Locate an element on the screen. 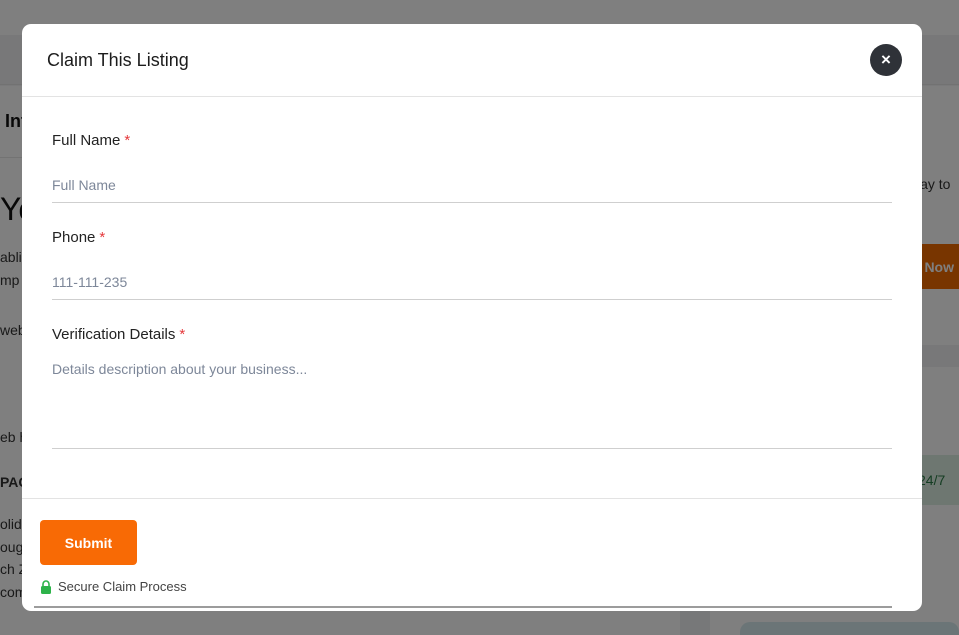  lock-icon is located at coordinates (46, 586).